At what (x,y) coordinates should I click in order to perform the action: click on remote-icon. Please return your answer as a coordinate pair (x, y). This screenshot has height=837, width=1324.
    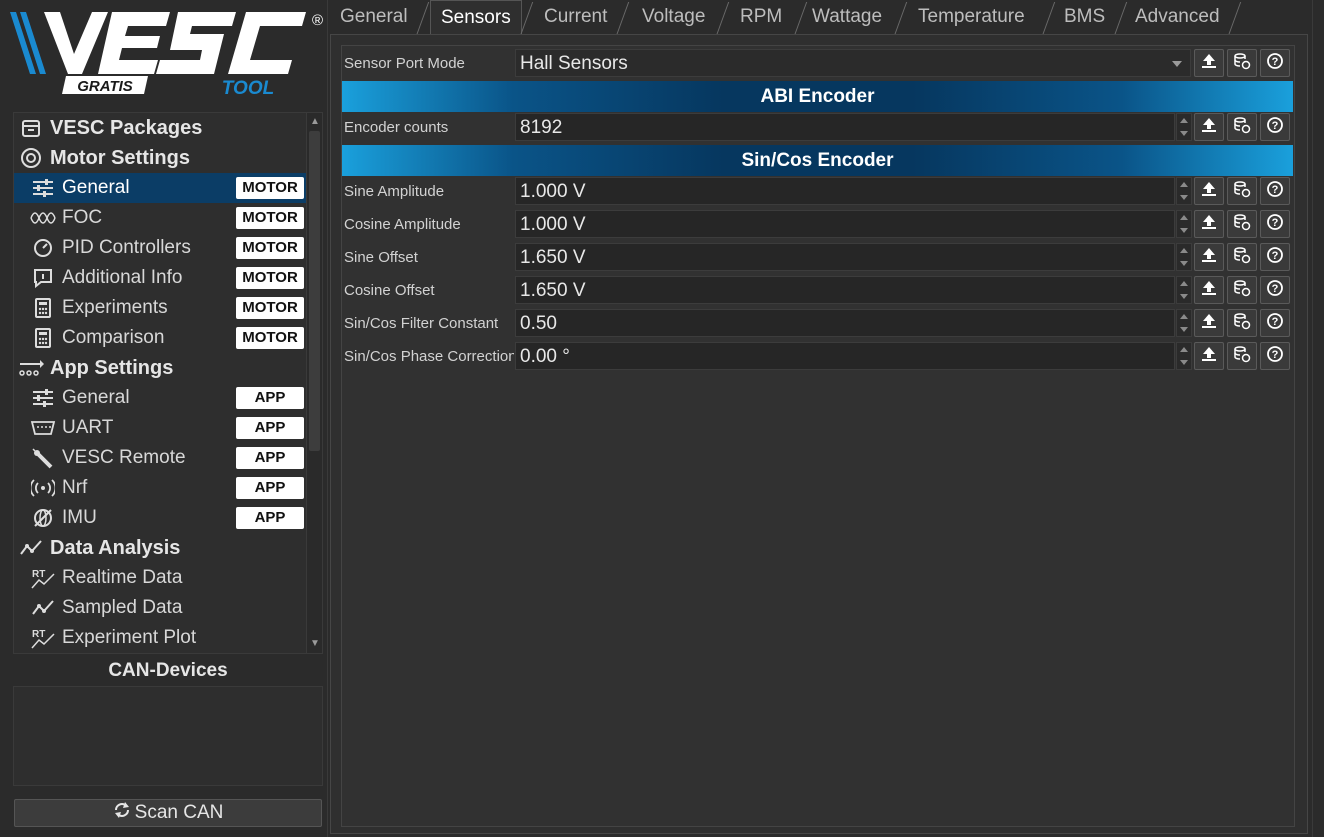
    Looking at the image, I should click on (43, 458).